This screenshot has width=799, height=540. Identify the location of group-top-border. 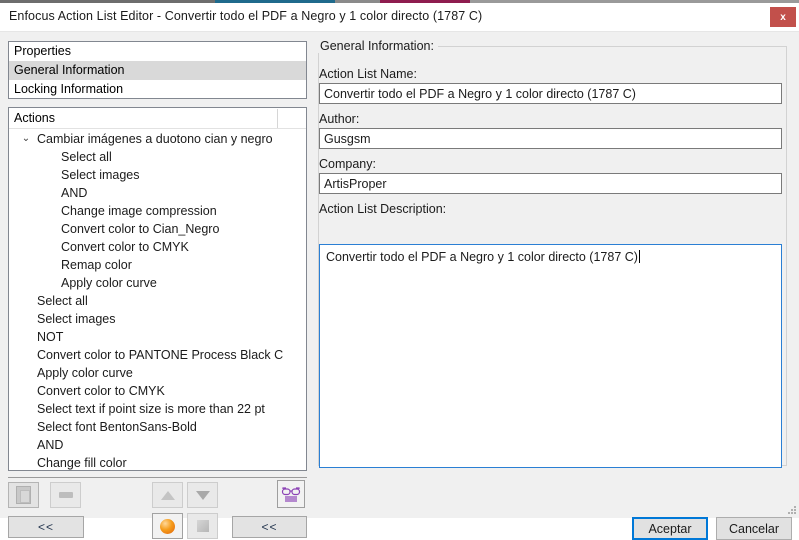
(609, 46).